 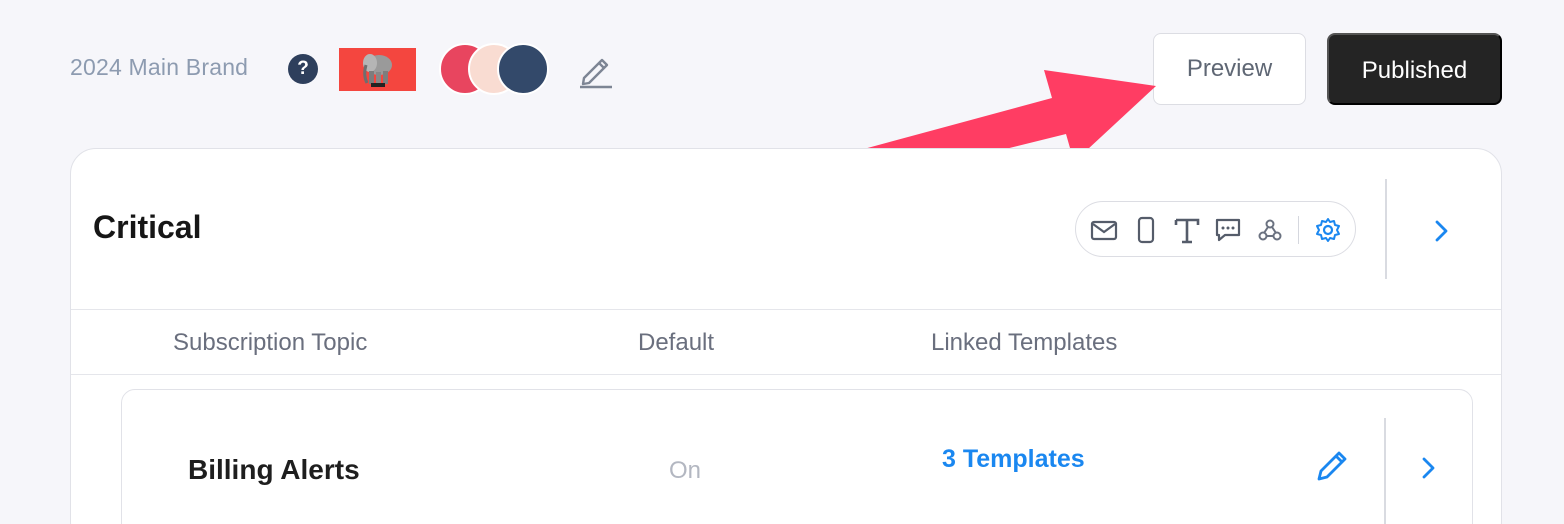 I want to click on brand-logo, so click(x=377, y=69).